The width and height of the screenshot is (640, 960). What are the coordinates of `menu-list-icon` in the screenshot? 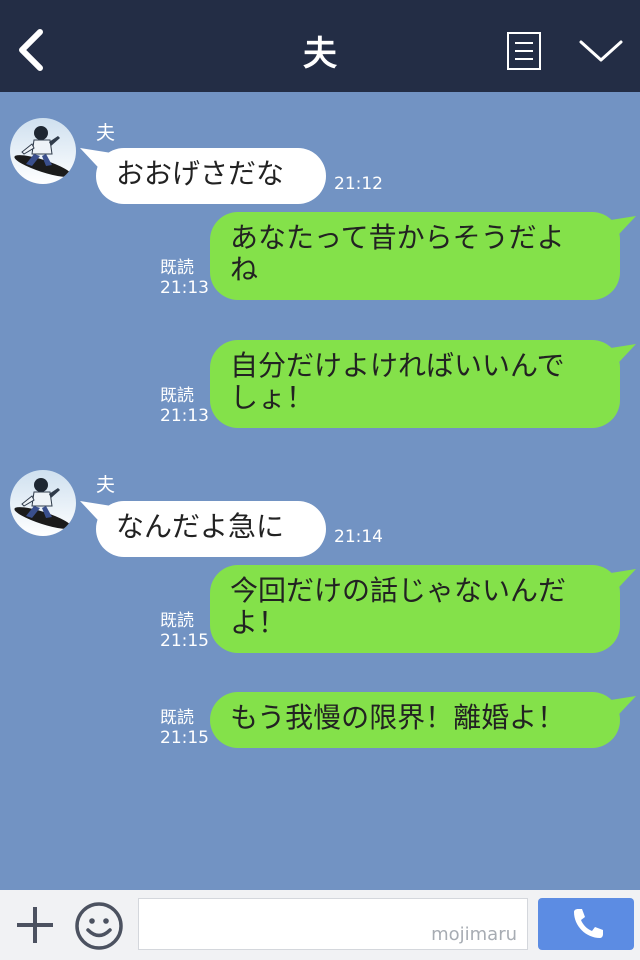 It's located at (524, 51).